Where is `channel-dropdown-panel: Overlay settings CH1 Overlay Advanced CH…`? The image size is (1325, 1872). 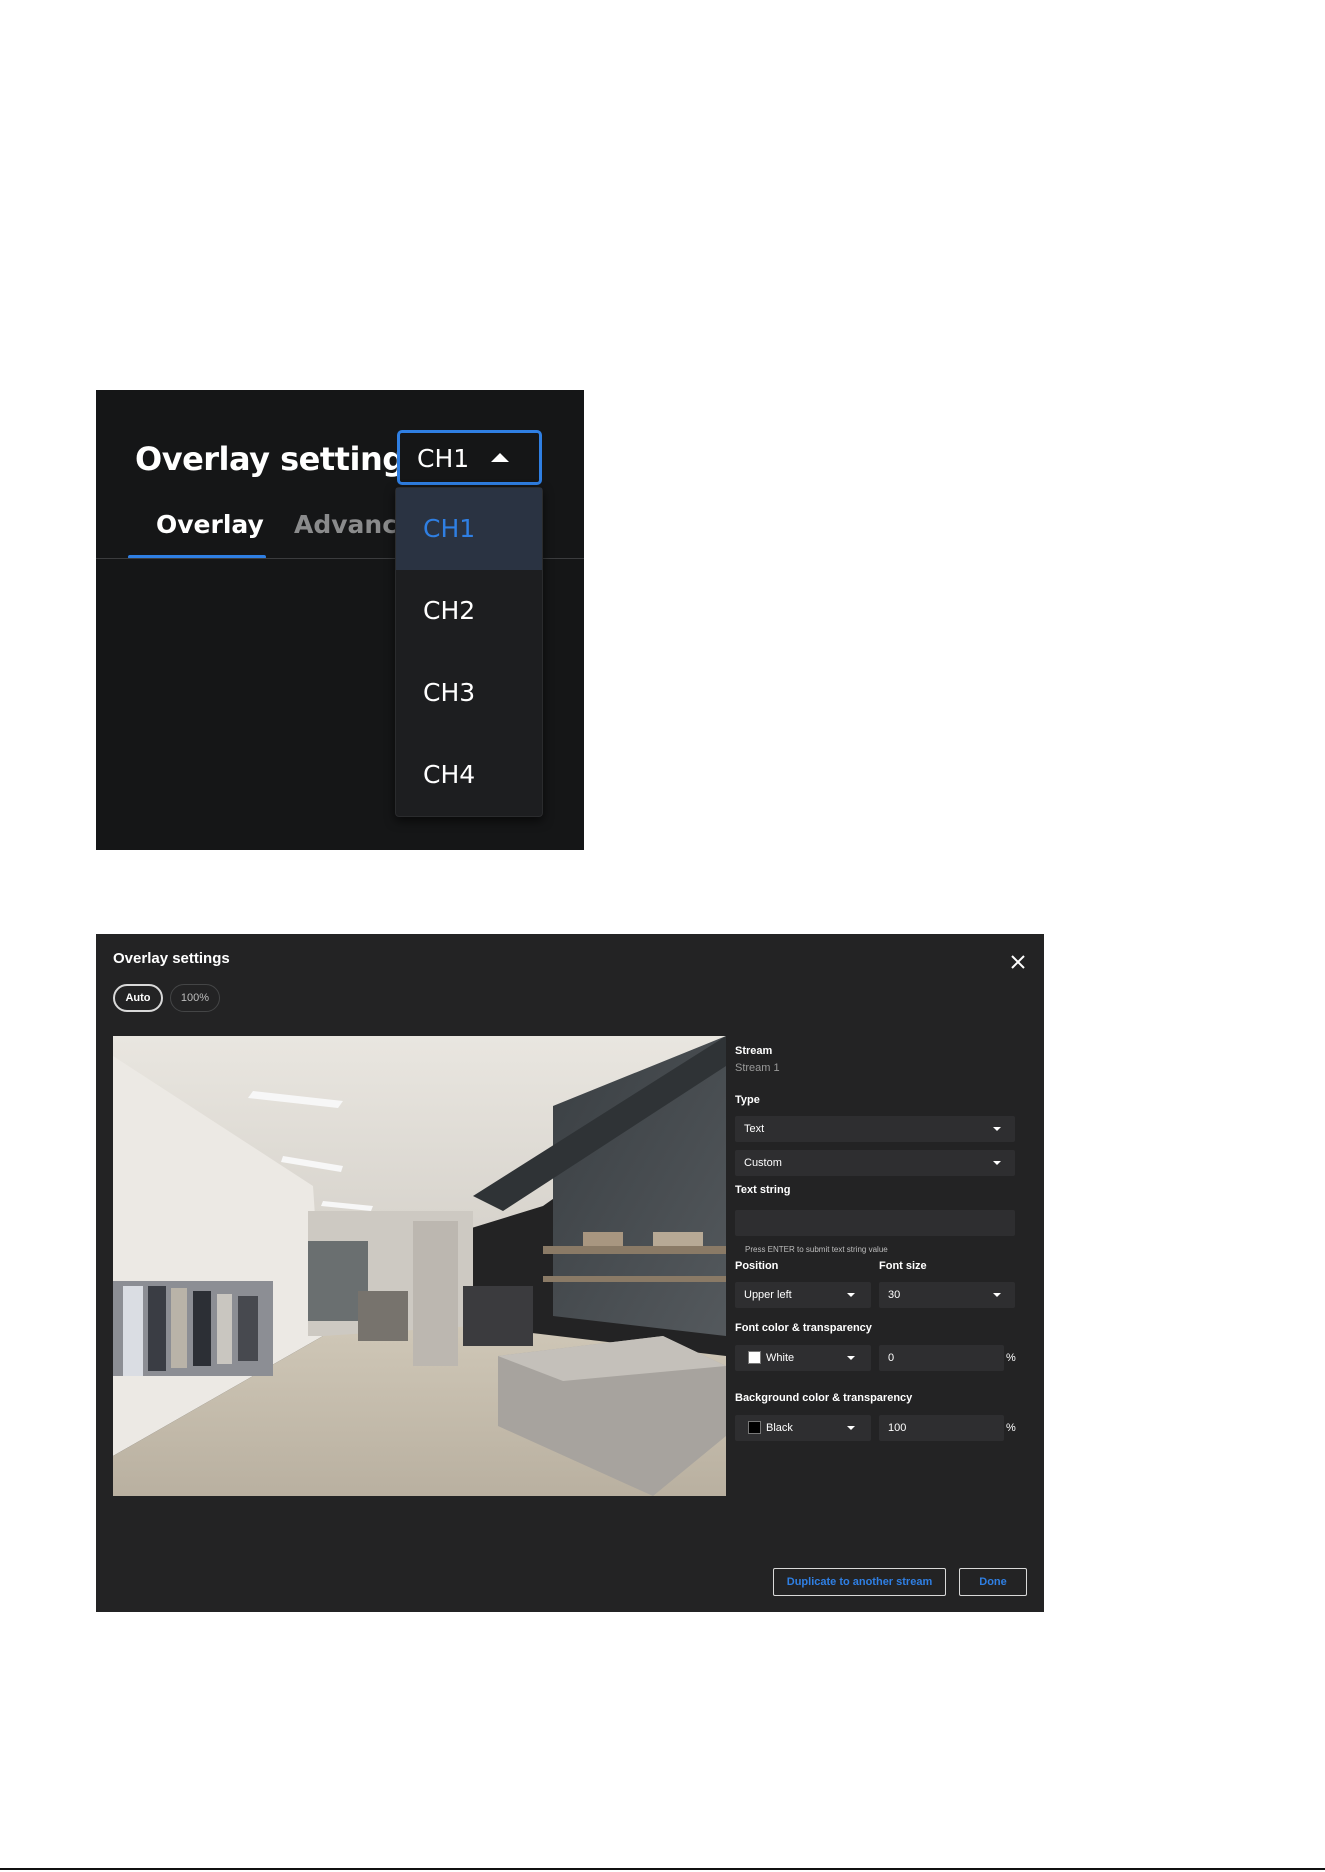 channel-dropdown-panel: Overlay settings CH1 Overlay Advanced CH… is located at coordinates (340, 620).